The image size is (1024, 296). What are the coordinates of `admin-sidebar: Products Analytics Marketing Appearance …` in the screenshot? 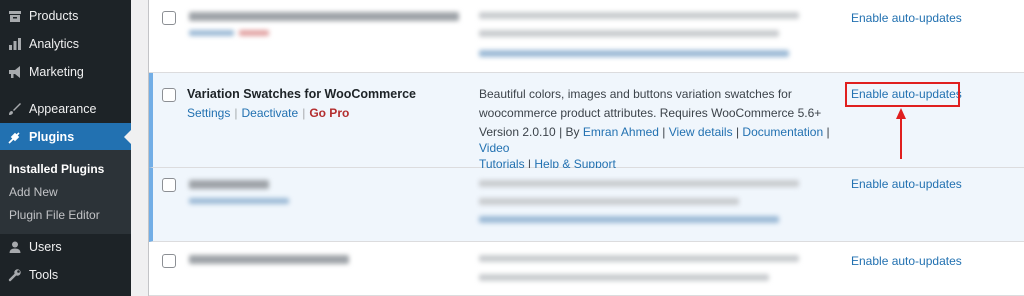 It's located at (65, 148).